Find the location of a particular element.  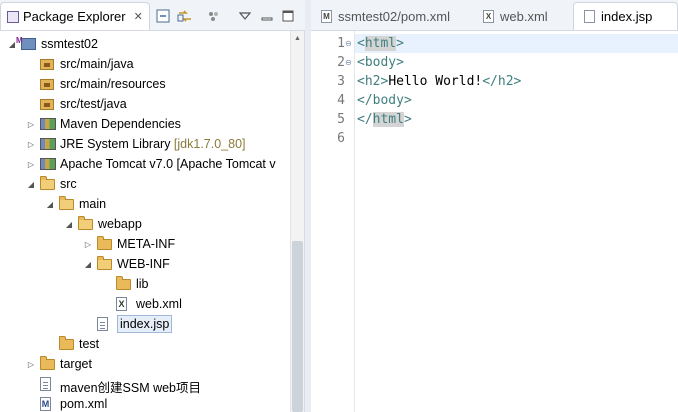

tree-item-label: JRE System Library [jdk1.7.0_80] is located at coordinates (153, 144).